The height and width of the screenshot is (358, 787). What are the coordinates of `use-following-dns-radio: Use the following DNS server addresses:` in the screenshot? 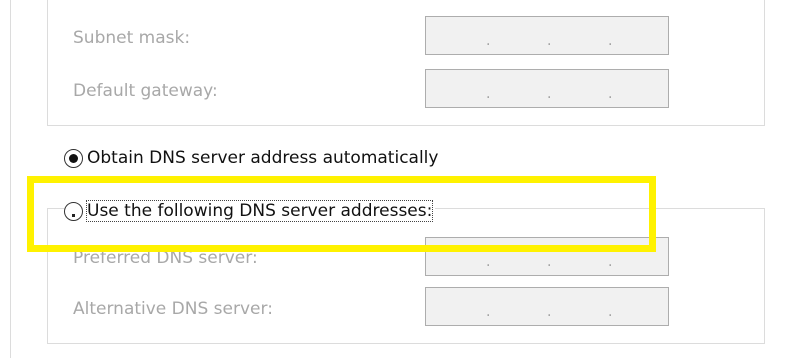 It's located at (250, 211).